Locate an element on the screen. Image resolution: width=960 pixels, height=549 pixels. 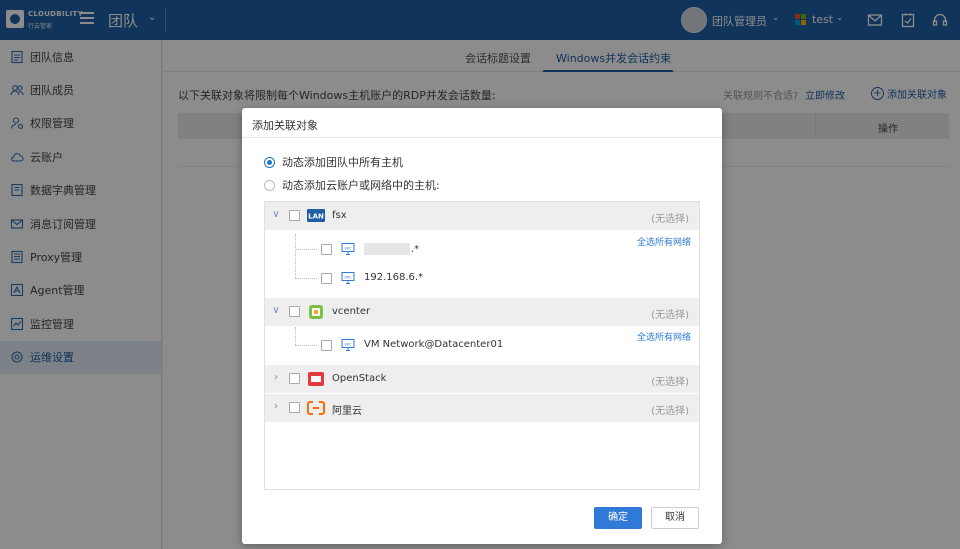
radio-all-hosts: 动态添加团队中所有主机 is located at coordinates (333, 162).